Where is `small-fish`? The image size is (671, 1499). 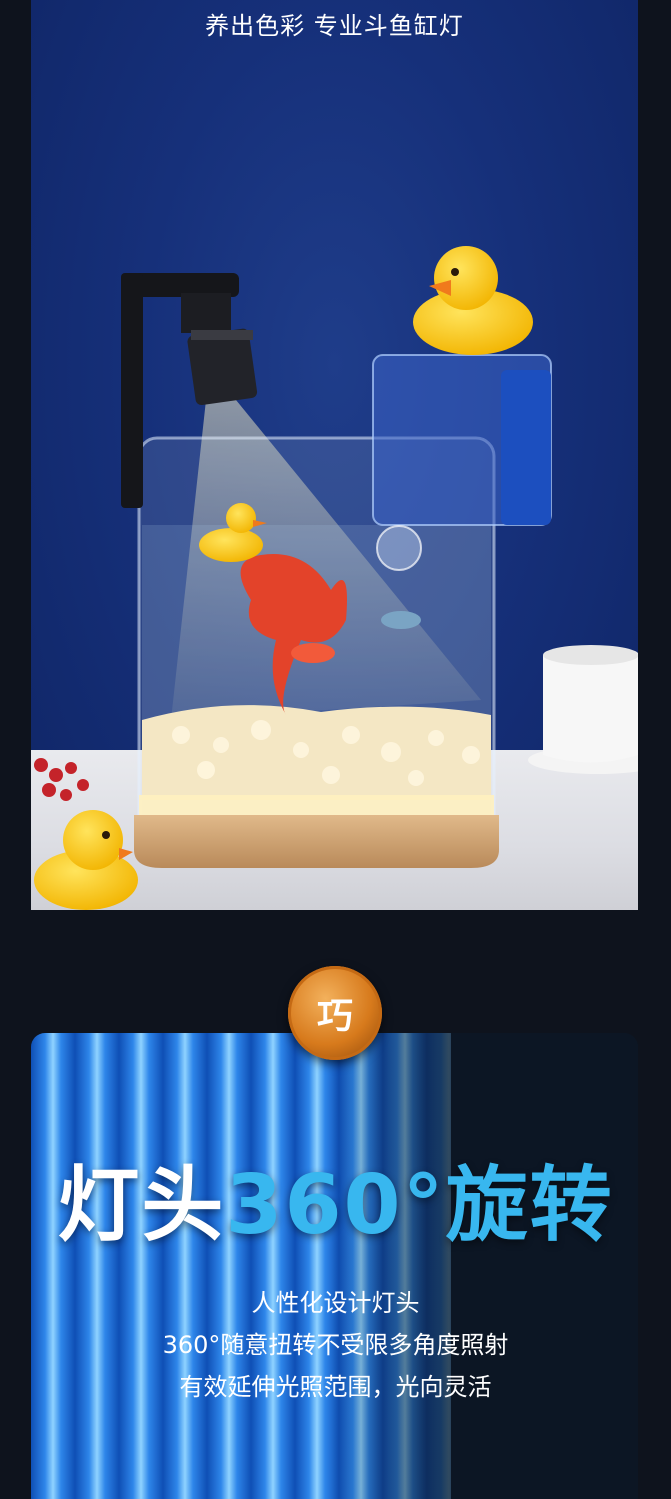 small-fish is located at coordinates (401, 620).